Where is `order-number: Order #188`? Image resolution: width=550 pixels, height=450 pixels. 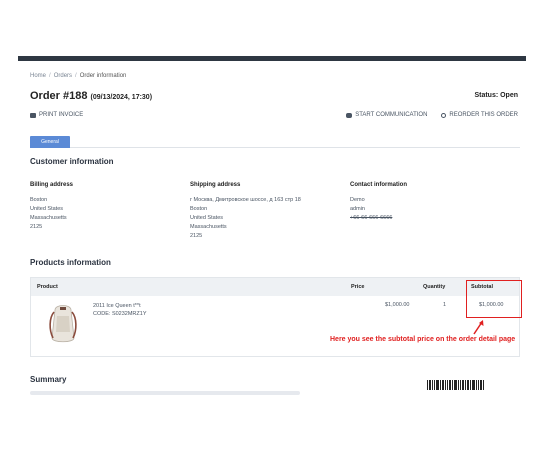
order-number: Order #188 is located at coordinates (59, 96).